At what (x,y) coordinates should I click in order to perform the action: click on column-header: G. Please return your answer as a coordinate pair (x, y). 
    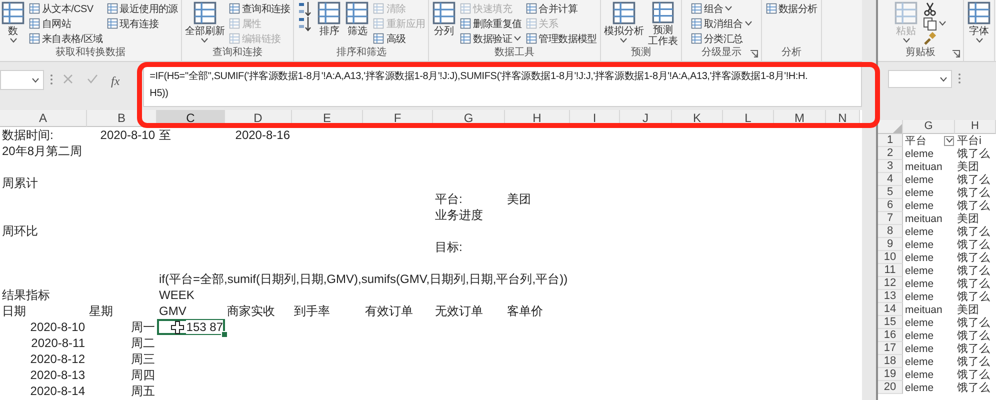
    Looking at the image, I should click on (929, 127).